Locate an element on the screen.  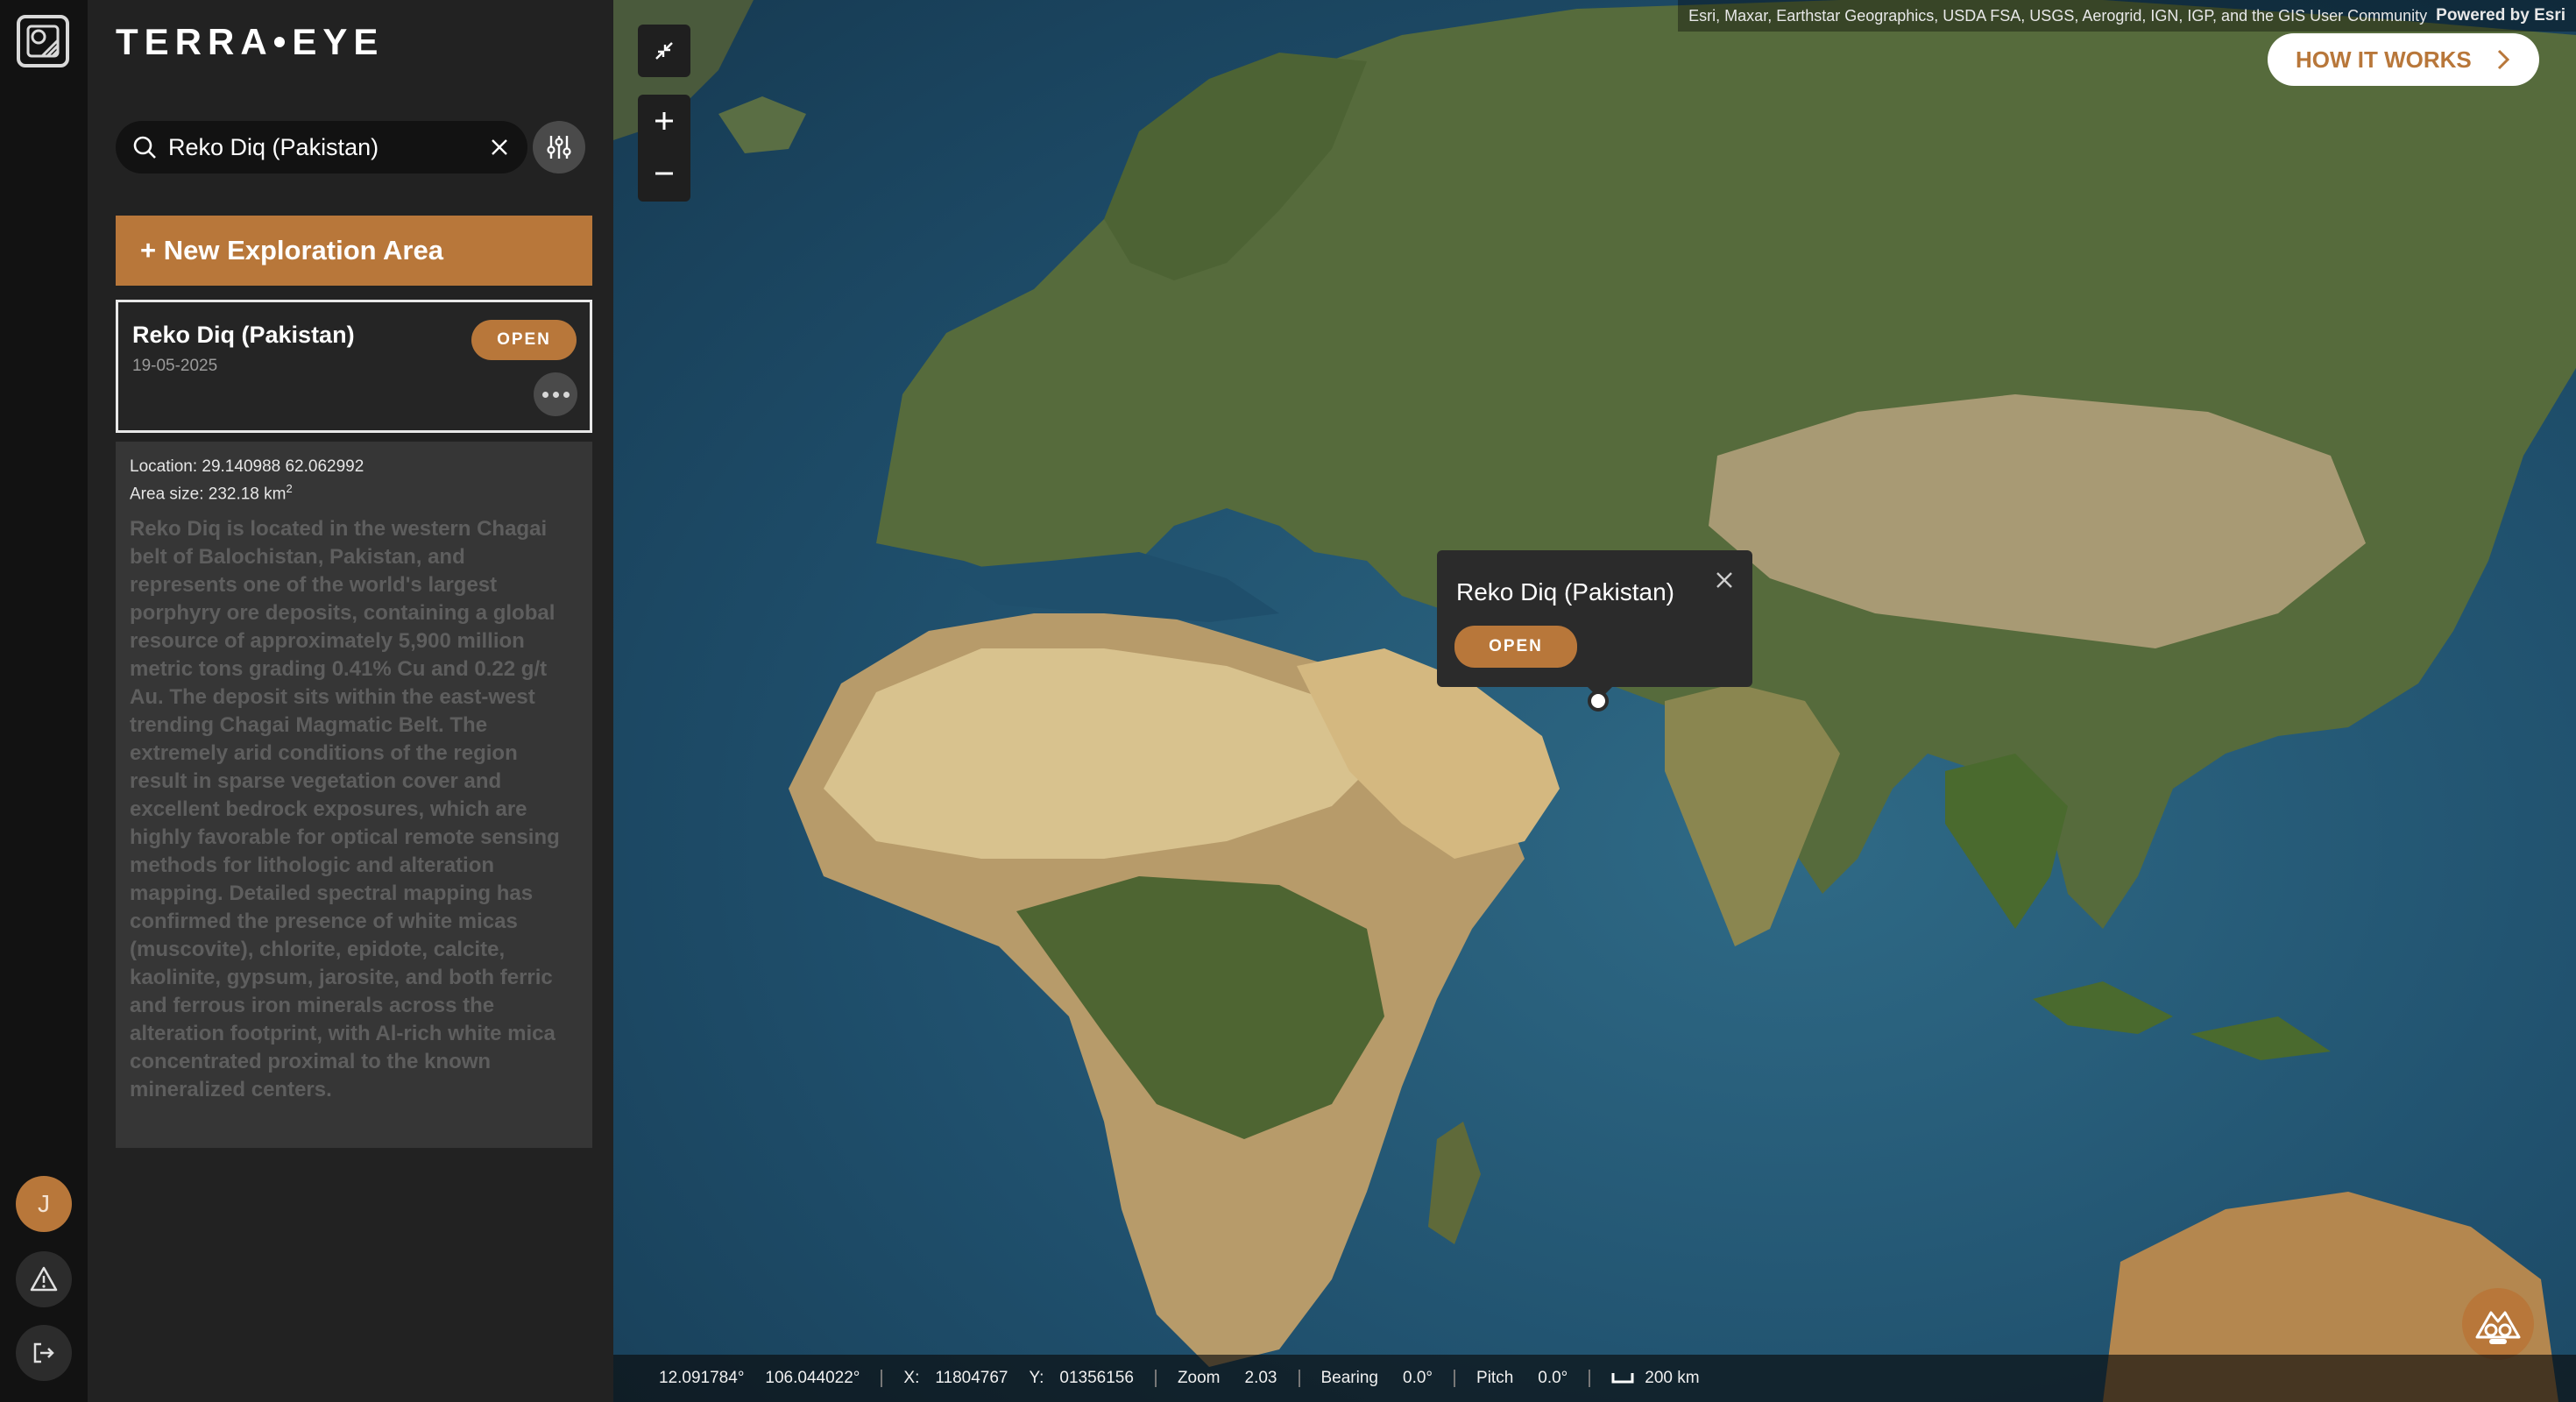
zoom-value: 2.03 is located at coordinates (1260, 1378).